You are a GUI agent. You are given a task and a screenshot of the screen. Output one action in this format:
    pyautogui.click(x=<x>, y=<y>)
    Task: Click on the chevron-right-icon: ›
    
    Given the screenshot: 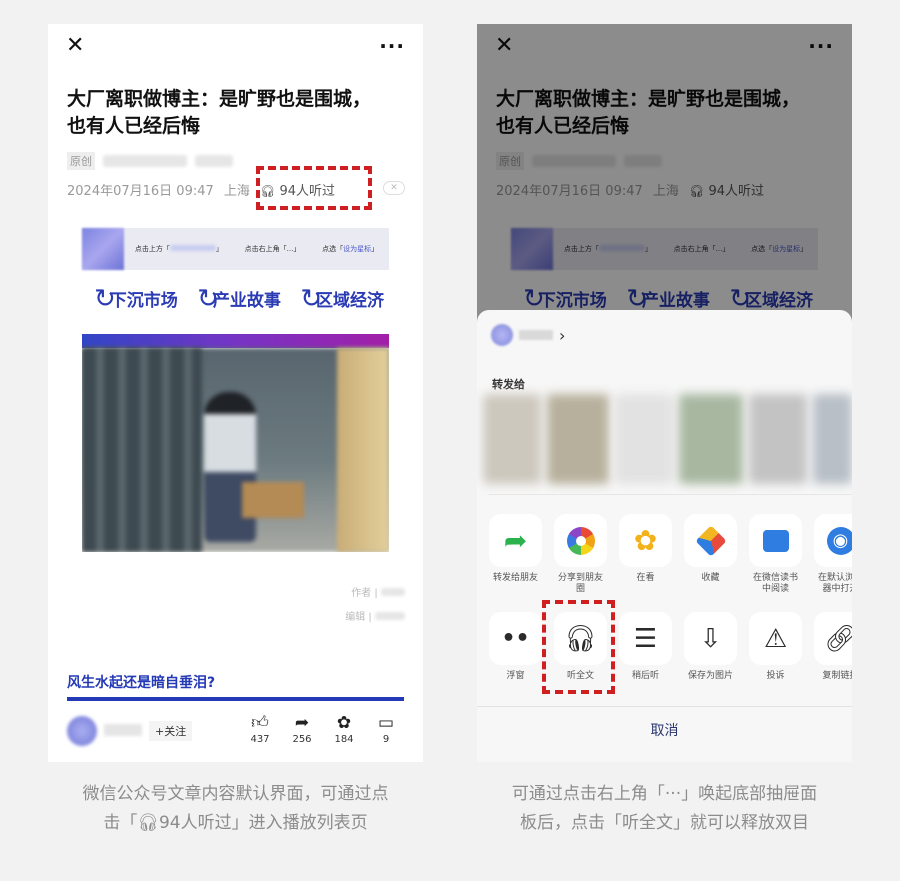 What is the action you would take?
    pyautogui.click(x=562, y=335)
    